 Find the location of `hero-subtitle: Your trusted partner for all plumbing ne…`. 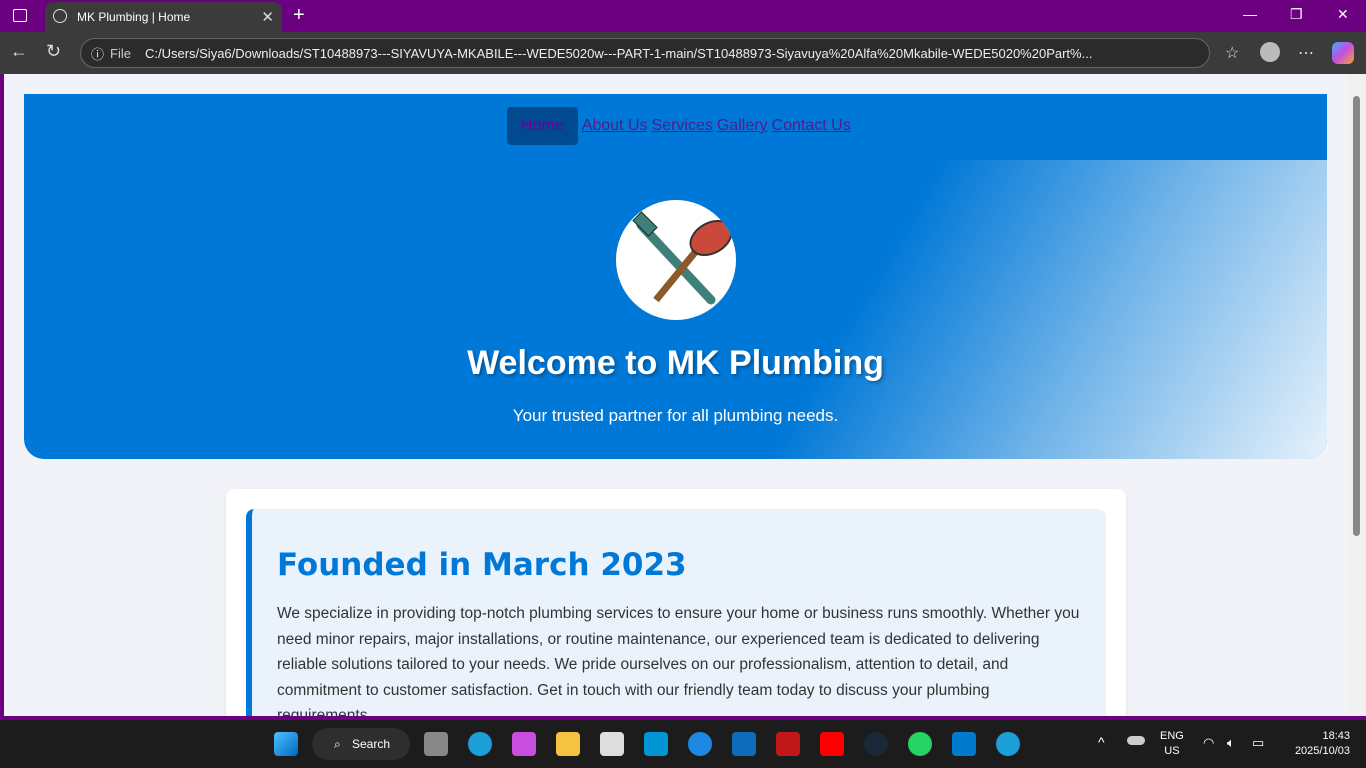

hero-subtitle: Your trusted partner for all plumbing ne… is located at coordinates (675, 415).